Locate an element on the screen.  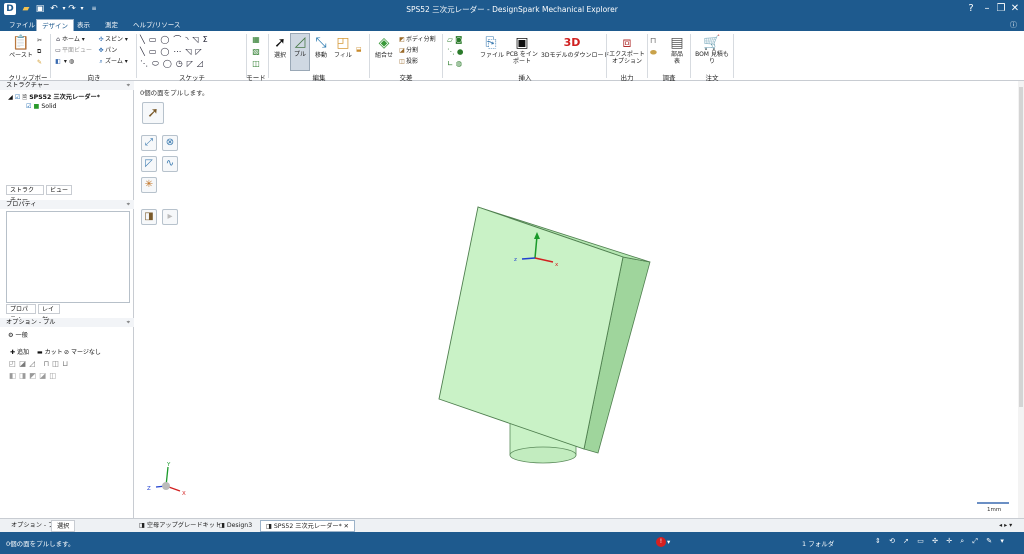
tree-root-item: ◢ ☑ 🗎 SPS52 三次元レーダー* is located at coordinates (54, 97).